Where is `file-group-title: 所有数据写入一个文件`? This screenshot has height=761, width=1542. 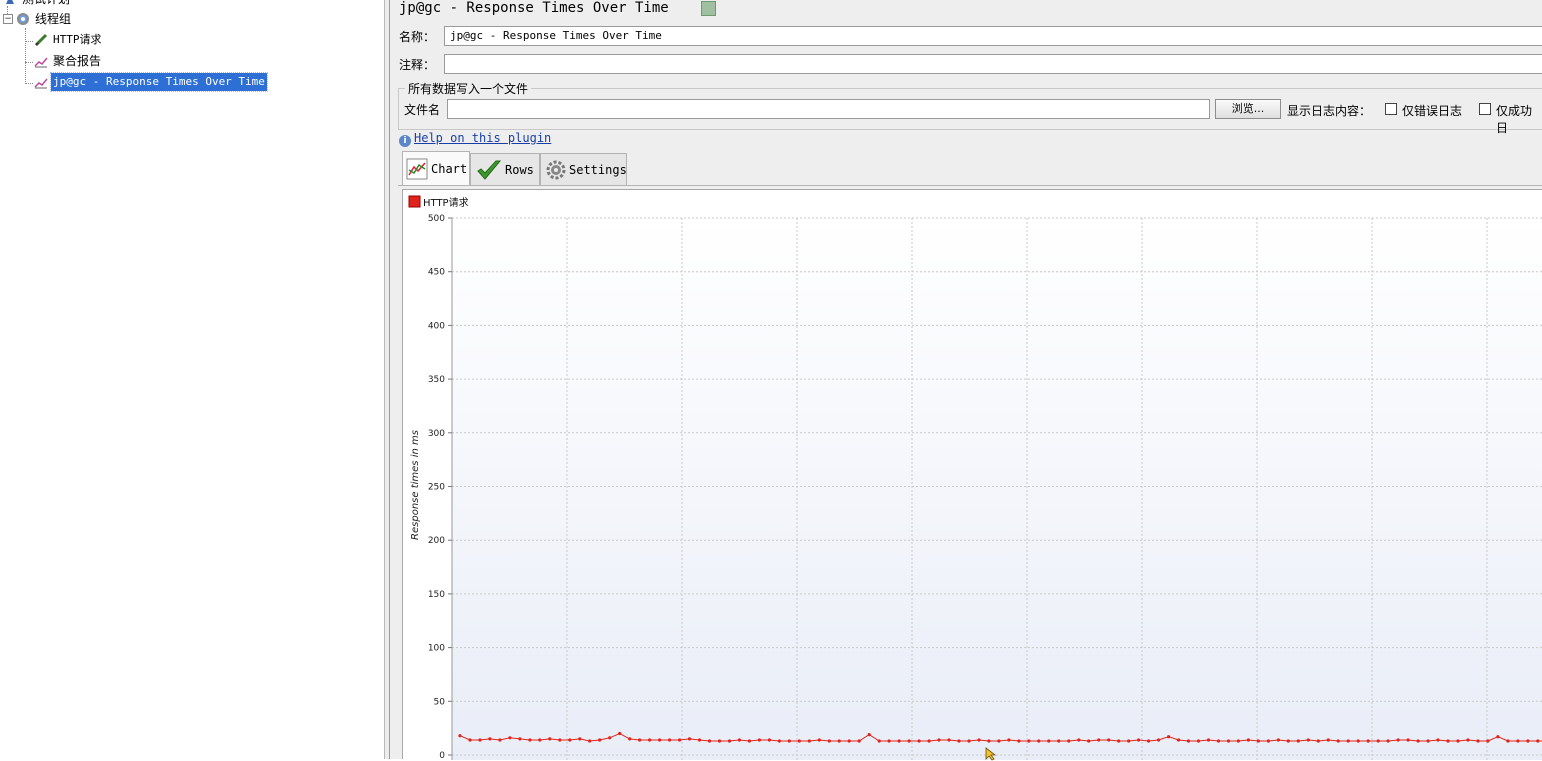
file-group-title: 所有数据写入一个文件 is located at coordinates (468, 88).